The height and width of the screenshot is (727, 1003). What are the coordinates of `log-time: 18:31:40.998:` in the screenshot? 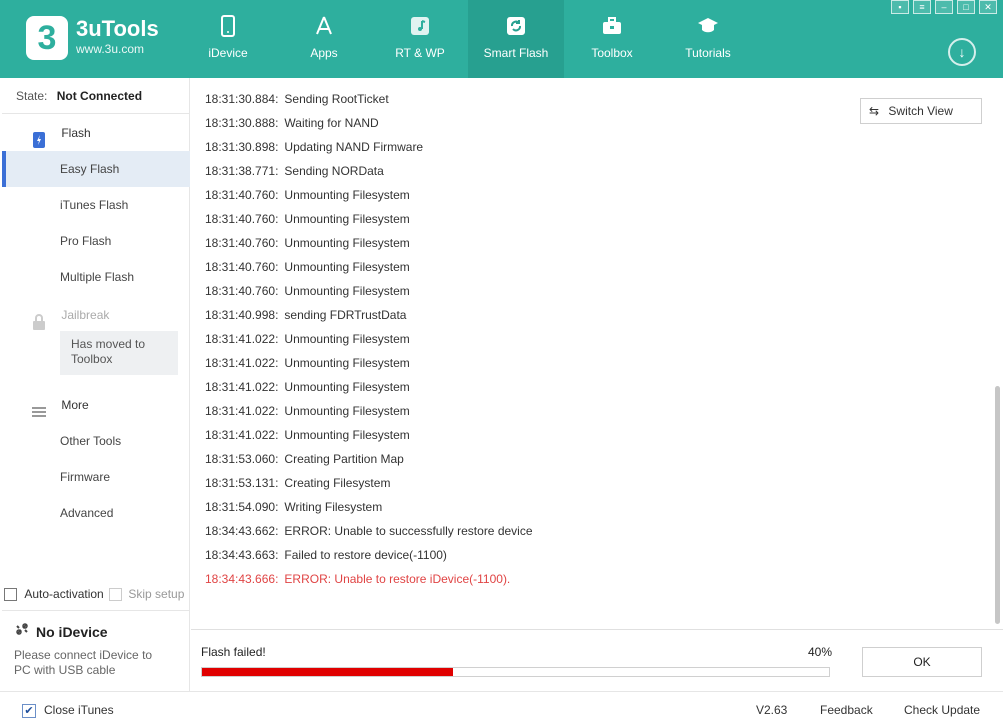 It's located at (242, 315).